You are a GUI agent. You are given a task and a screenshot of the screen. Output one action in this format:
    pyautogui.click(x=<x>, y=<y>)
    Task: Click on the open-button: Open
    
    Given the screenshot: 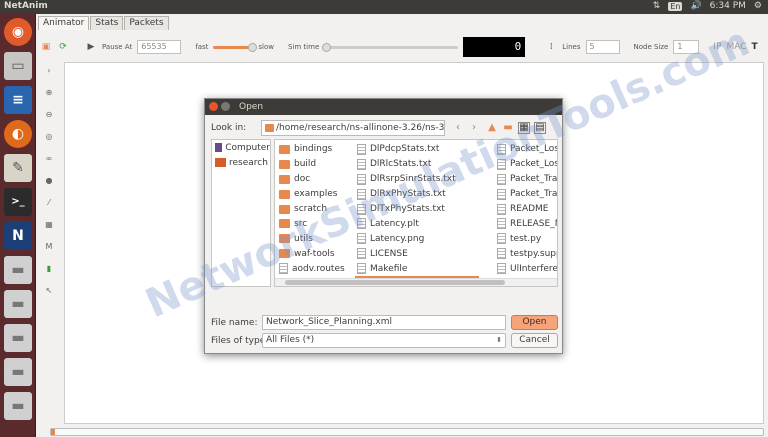 What is the action you would take?
    pyautogui.click(x=534, y=322)
    